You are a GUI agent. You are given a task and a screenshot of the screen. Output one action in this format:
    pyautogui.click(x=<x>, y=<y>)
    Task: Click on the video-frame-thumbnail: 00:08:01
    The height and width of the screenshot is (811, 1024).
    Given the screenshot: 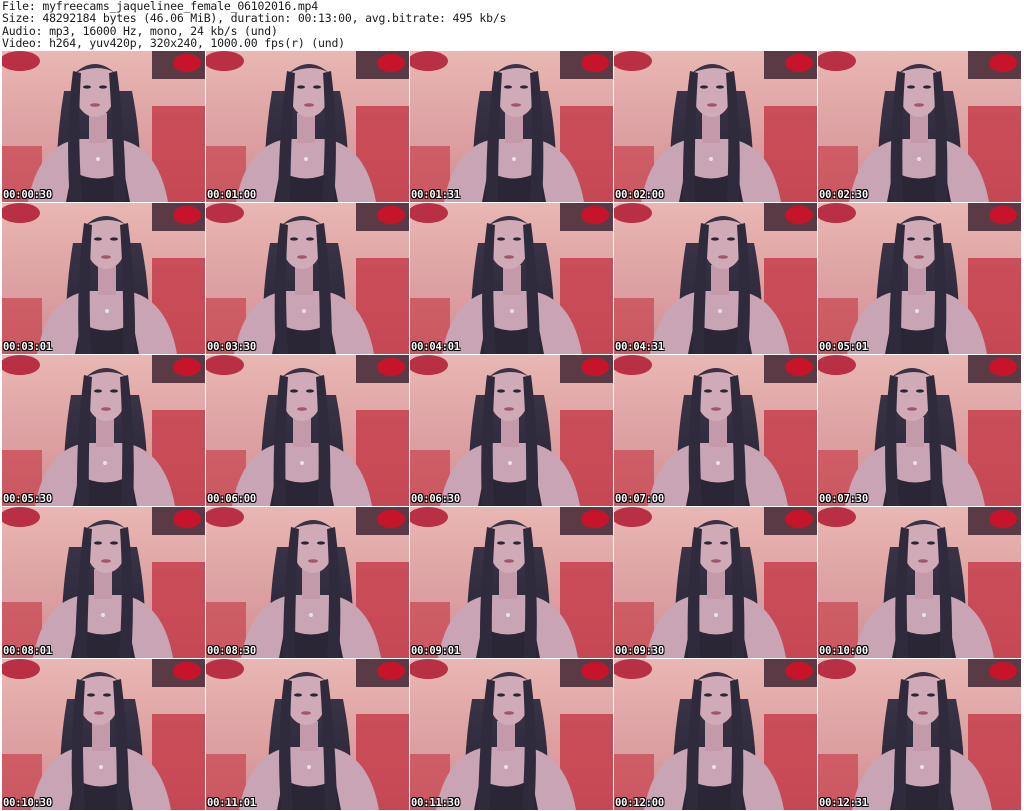 What is the action you would take?
    pyautogui.click(x=103, y=582)
    